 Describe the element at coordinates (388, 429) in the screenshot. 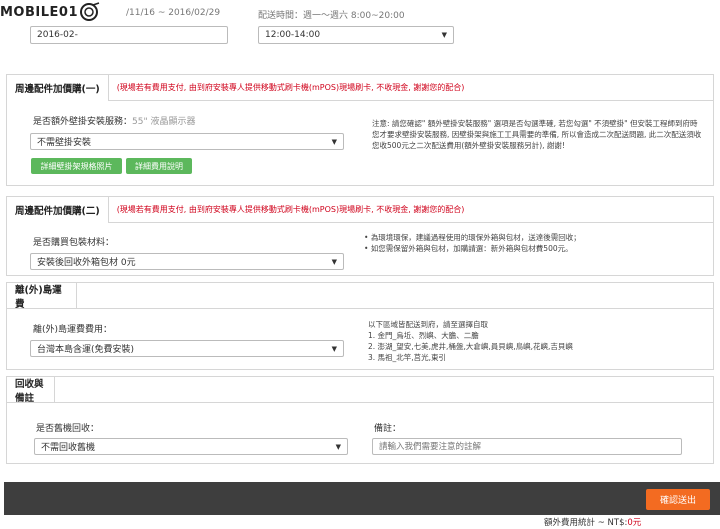

I see `remark-label: 備註：` at that location.